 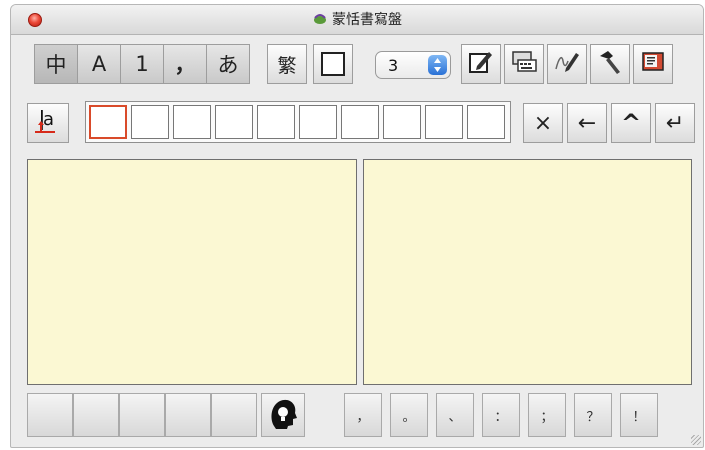 I want to click on window-title-area: 蒙恬書寫盤, so click(x=357, y=20).